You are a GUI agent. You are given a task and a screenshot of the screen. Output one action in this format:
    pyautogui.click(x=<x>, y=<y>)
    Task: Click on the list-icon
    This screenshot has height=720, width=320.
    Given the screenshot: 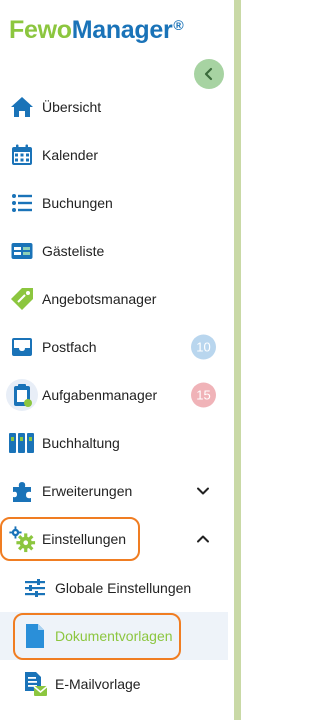 What is the action you would take?
    pyautogui.click(x=22, y=203)
    